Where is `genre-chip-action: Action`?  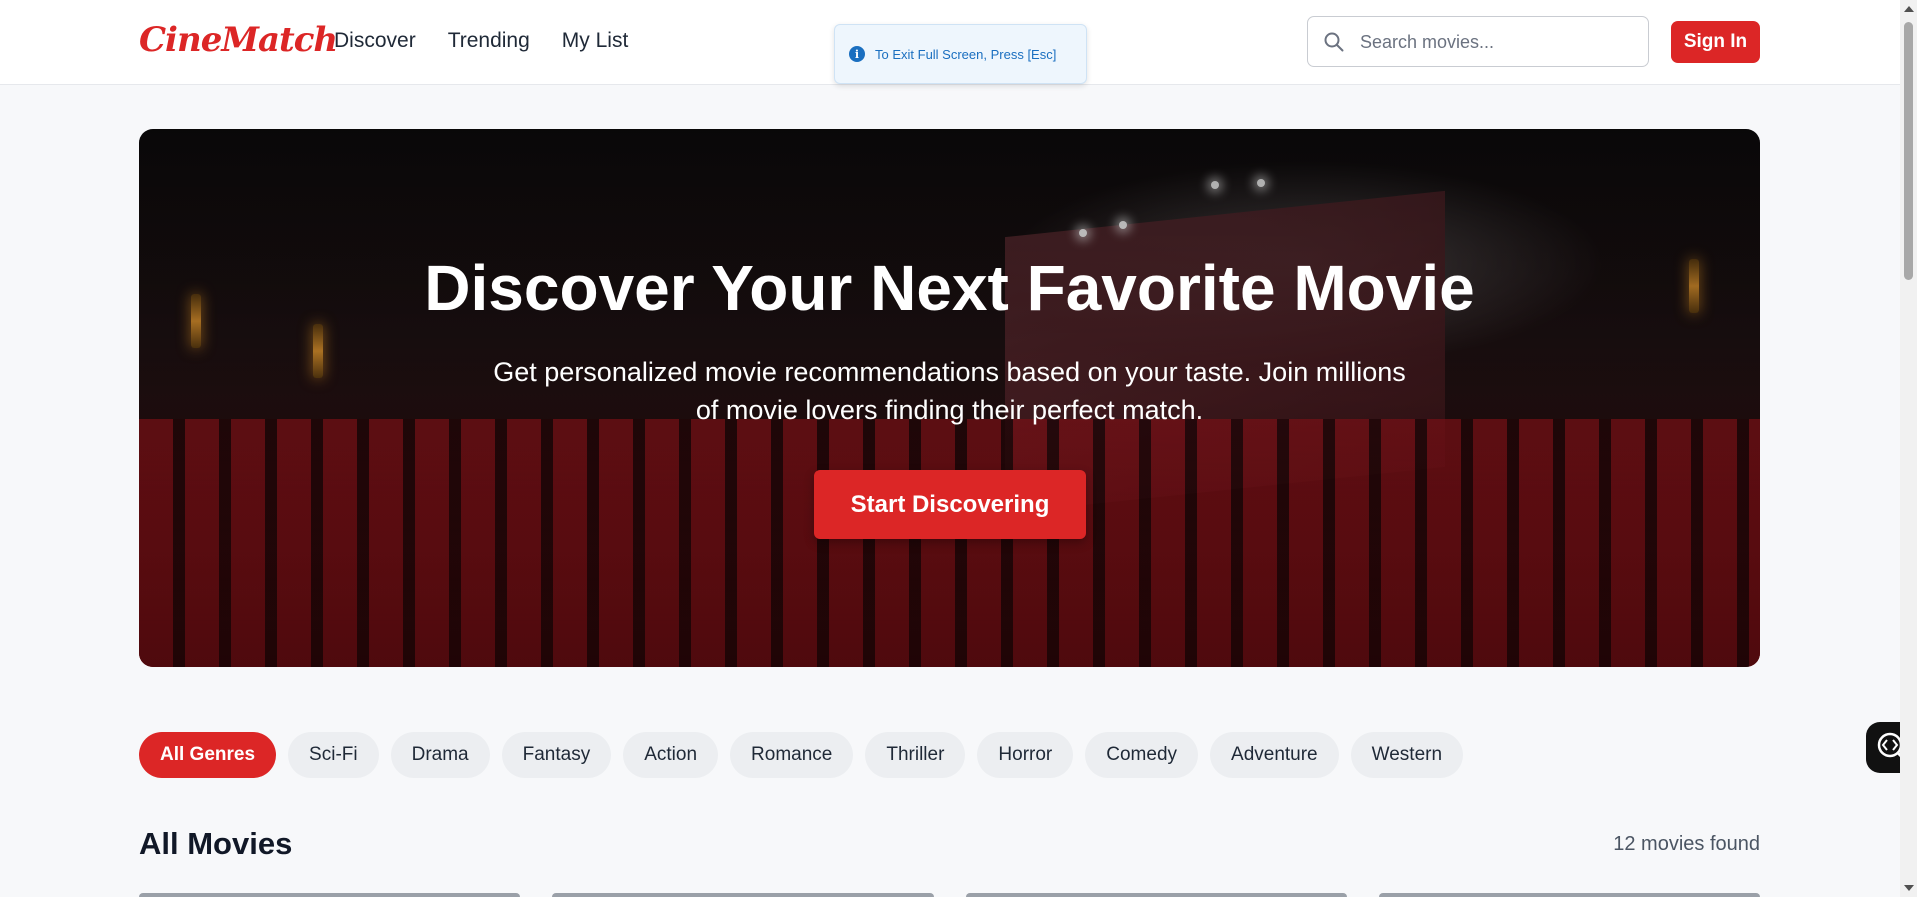
genre-chip-action: Action is located at coordinates (671, 755).